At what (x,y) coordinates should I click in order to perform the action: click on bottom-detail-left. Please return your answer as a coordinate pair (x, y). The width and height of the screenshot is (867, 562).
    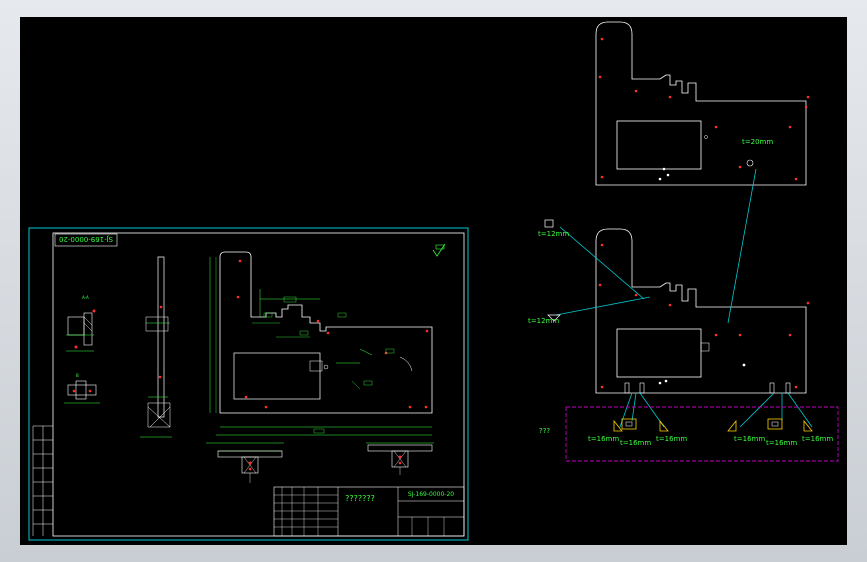
    Looking at the image, I should click on (245, 462).